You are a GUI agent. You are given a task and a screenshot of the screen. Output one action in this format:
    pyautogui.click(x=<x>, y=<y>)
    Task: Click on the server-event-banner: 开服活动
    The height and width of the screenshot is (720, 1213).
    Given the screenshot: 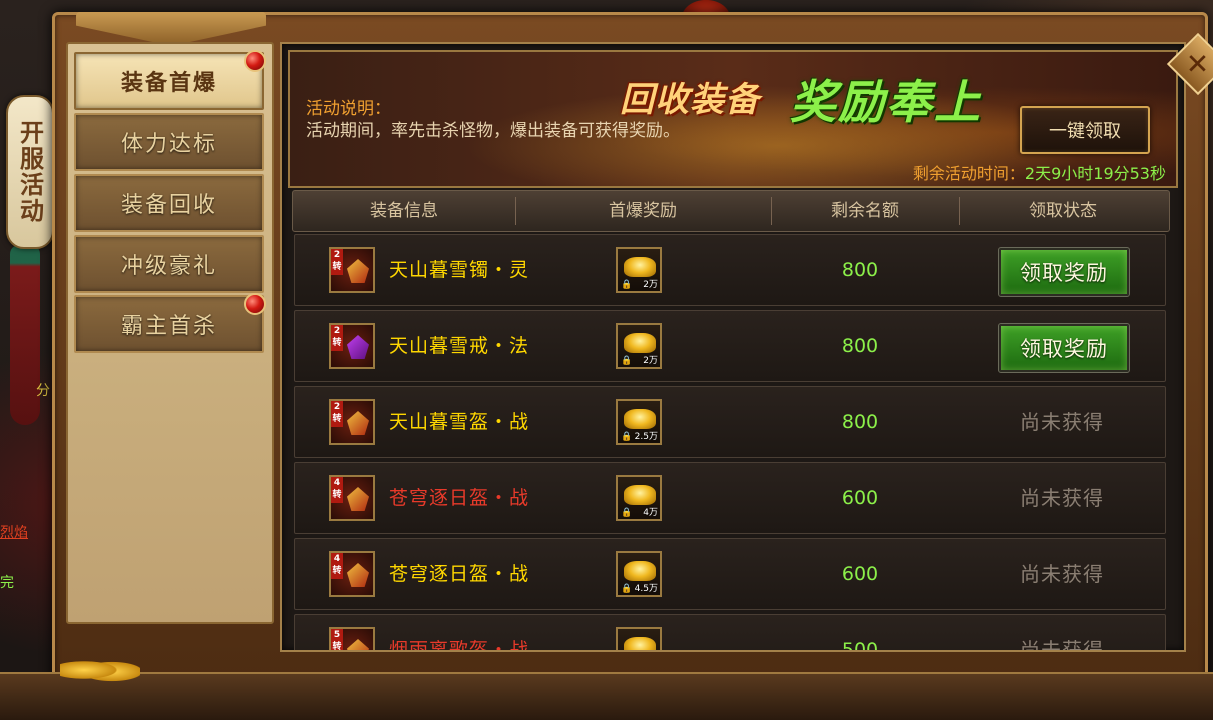 What is the action you would take?
    pyautogui.click(x=30, y=172)
    